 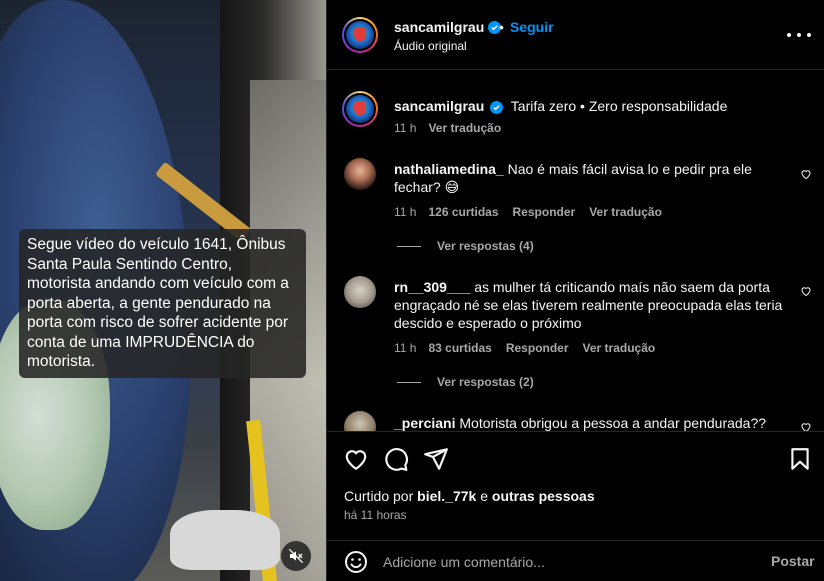 I want to click on view-replies-label: Ver respostas (2), so click(x=485, y=382).